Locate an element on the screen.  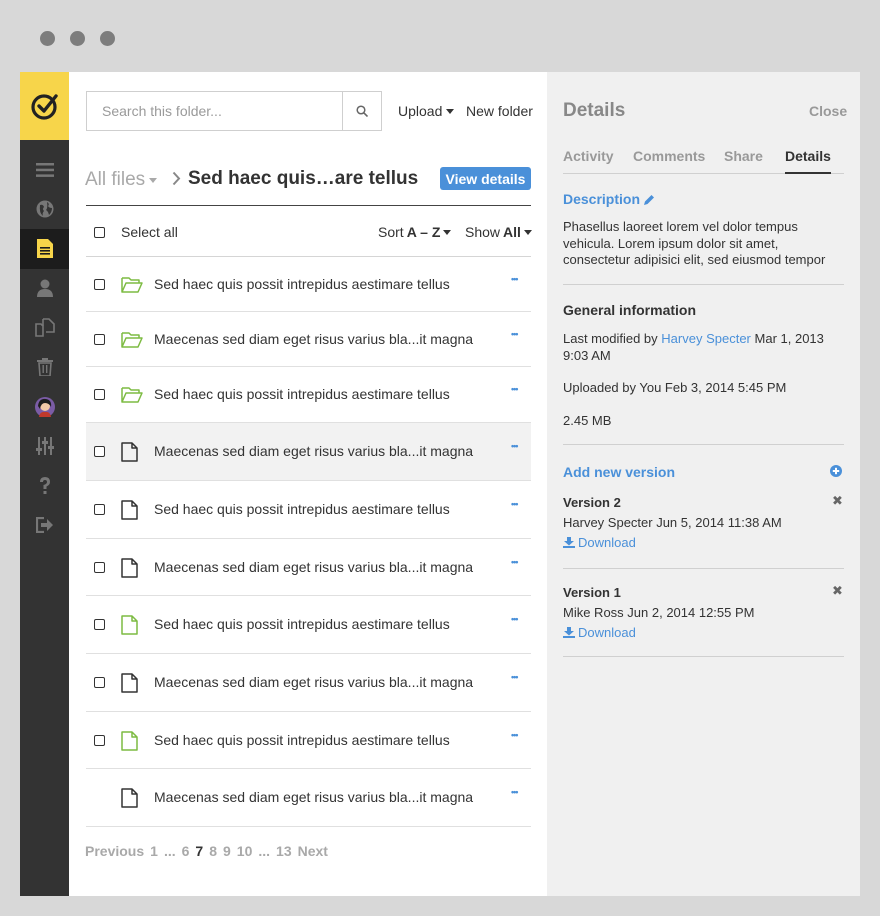
sidebar-item-documents is located at coordinates (44, 249).